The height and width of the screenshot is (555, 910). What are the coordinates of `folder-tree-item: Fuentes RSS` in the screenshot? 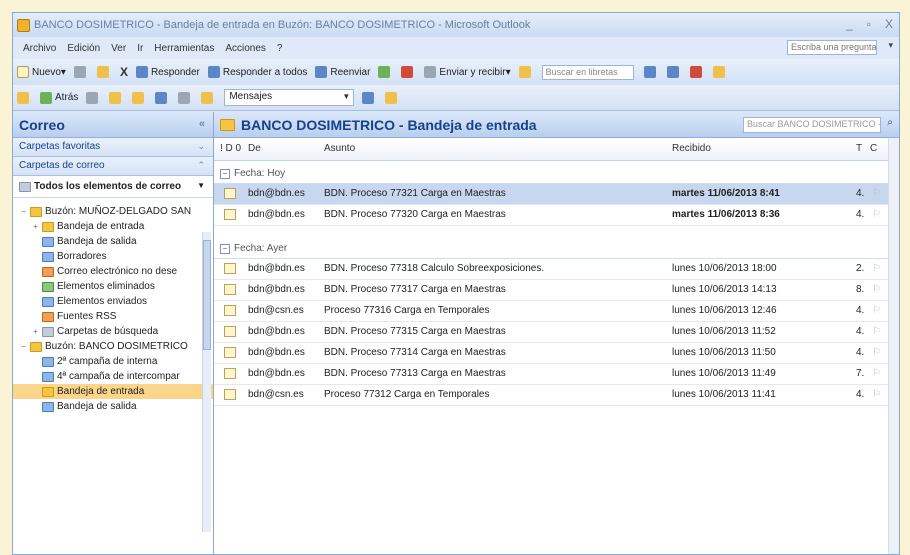 It's located at (113, 316).